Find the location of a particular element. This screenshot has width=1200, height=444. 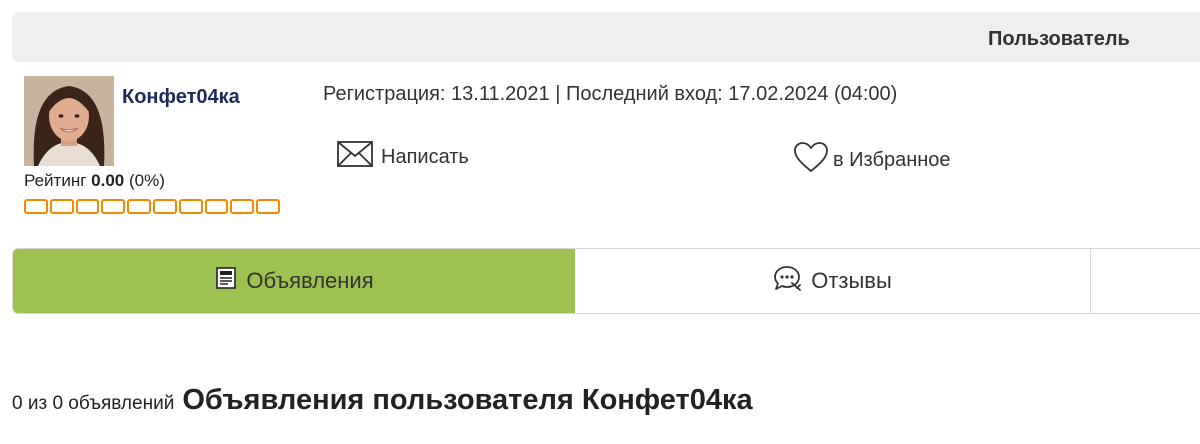

listings-title: Объявления пользователя Конфет04ка is located at coordinates (467, 400).